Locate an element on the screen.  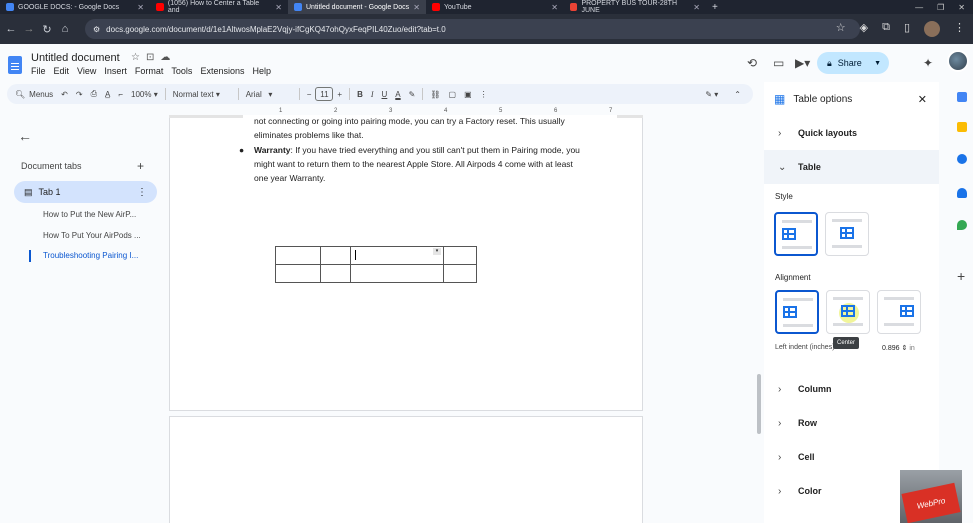
contacts-icon is located at coordinates (962, 193).